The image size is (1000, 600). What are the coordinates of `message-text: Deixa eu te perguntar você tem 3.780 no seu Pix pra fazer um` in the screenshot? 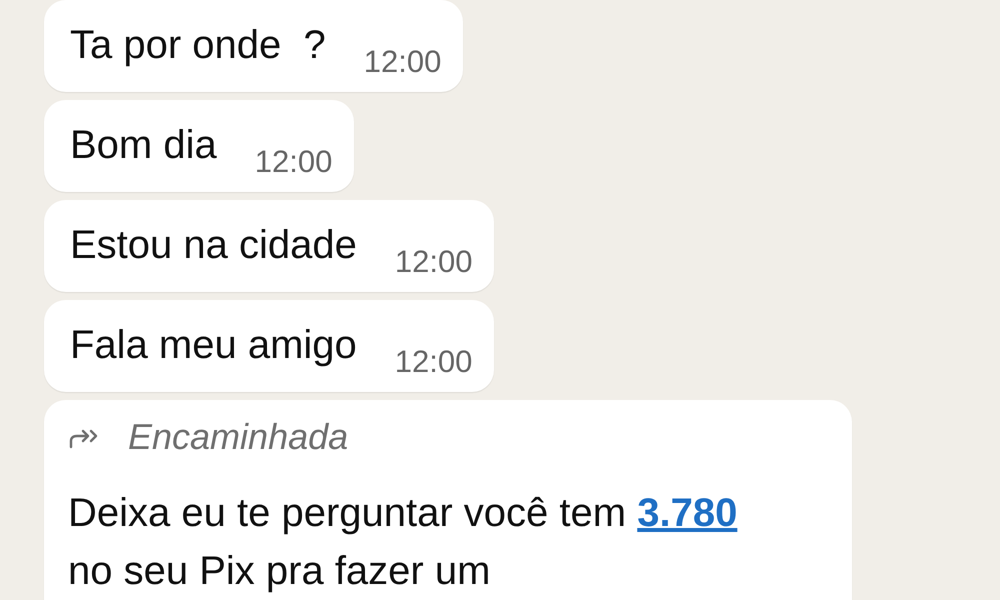 It's located at (403, 542).